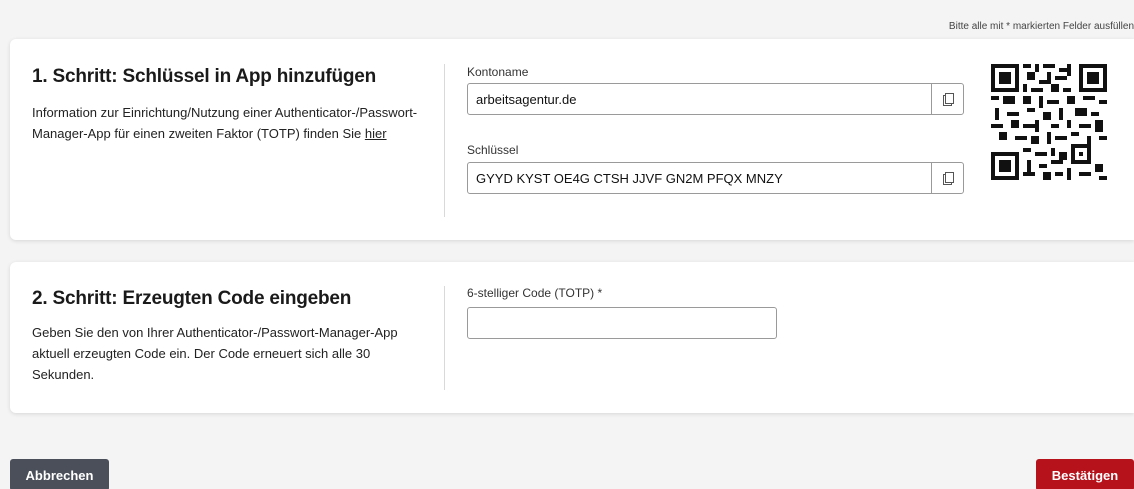 This screenshot has width=1134, height=489. What do you see at coordinates (493, 150) in the screenshot?
I see `secret-key-label: Schlüssel` at bounding box center [493, 150].